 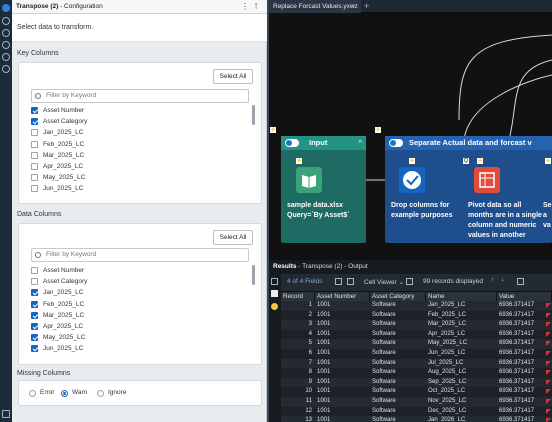 I want to click on table-row: 4 1001 Software Apr_2025_LC 6936.371417, so click(x=416, y=334).